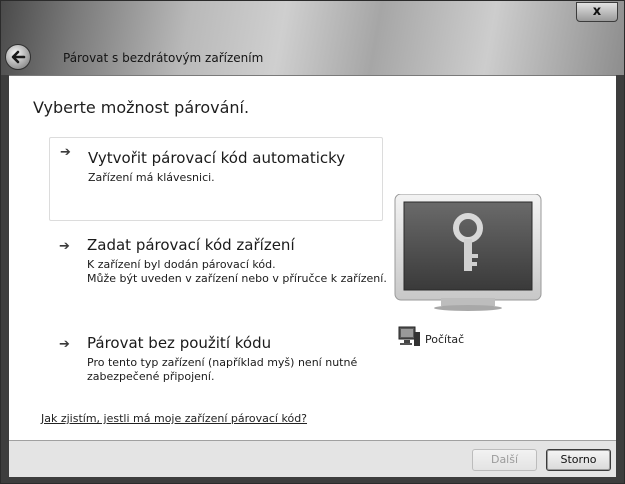 Image resolution: width=625 pixels, height=484 pixels. I want to click on monitor-key-icon, so click(468, 252).